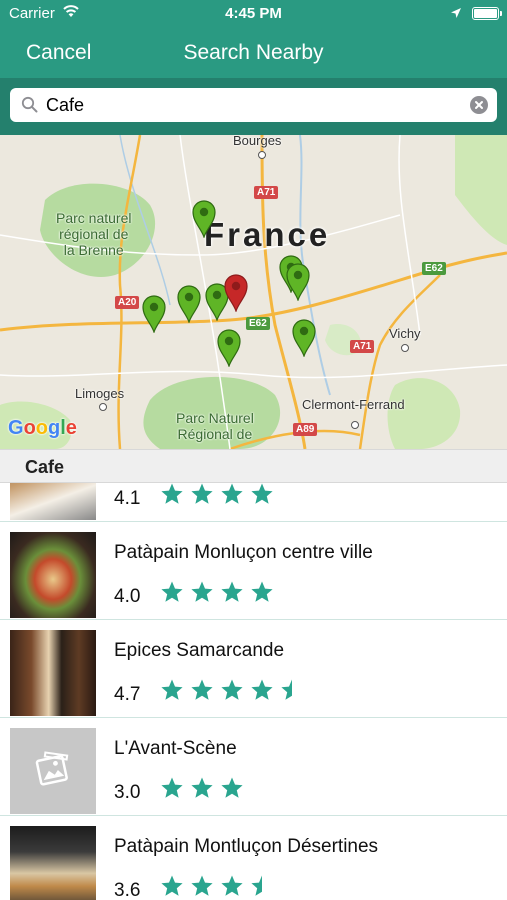  What do you see at coordinates (305, 429) in the screenshot?
I see `road-shield-a89: A89` at bounding box center [305, 429].